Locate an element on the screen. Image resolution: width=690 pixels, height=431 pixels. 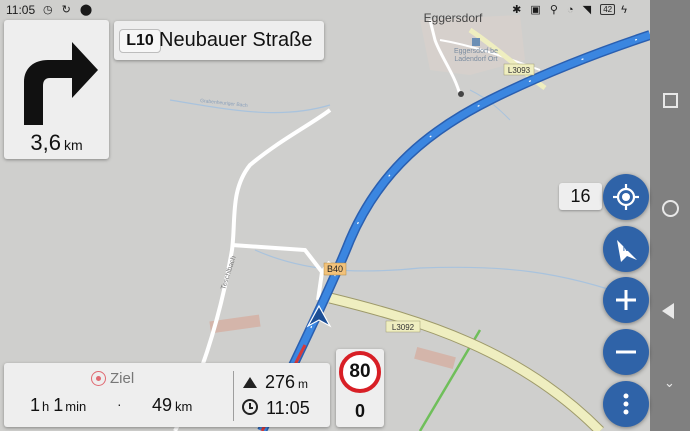
next-street-card: L10 Neubauer Straße is located at coordinates (219, 40).